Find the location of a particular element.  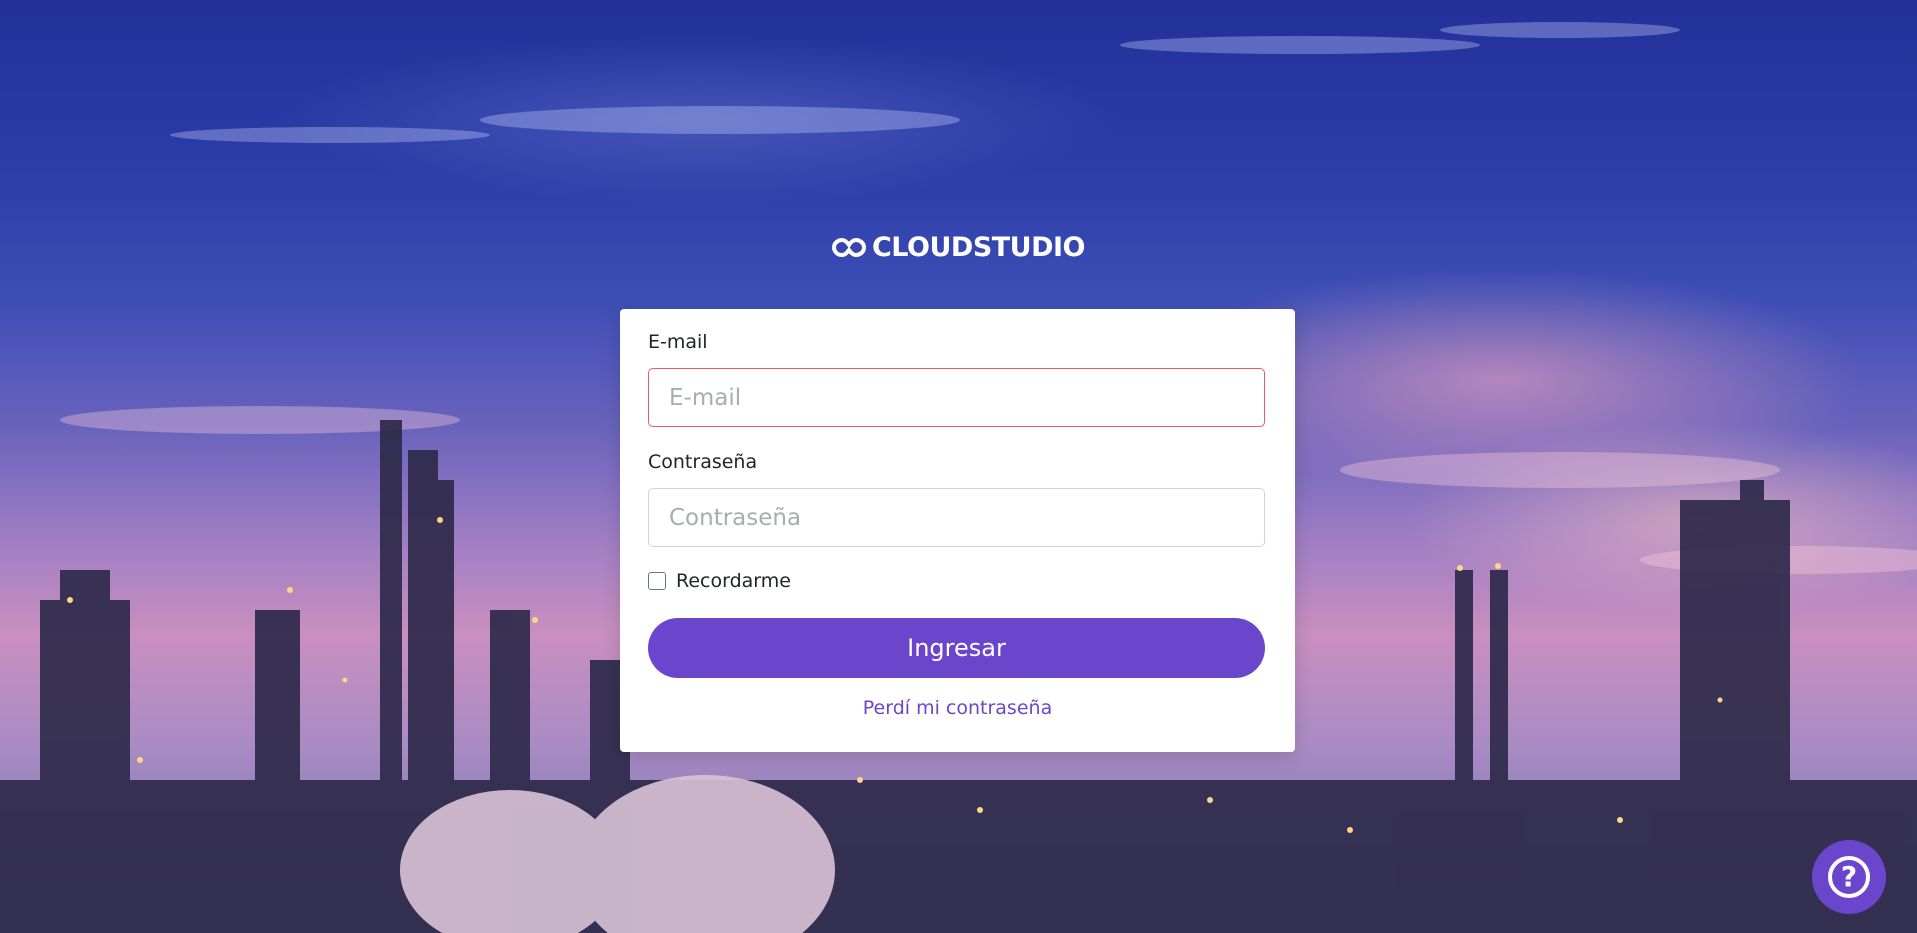

remember-me-row: Recordarme is located at coordinates (719, 581).